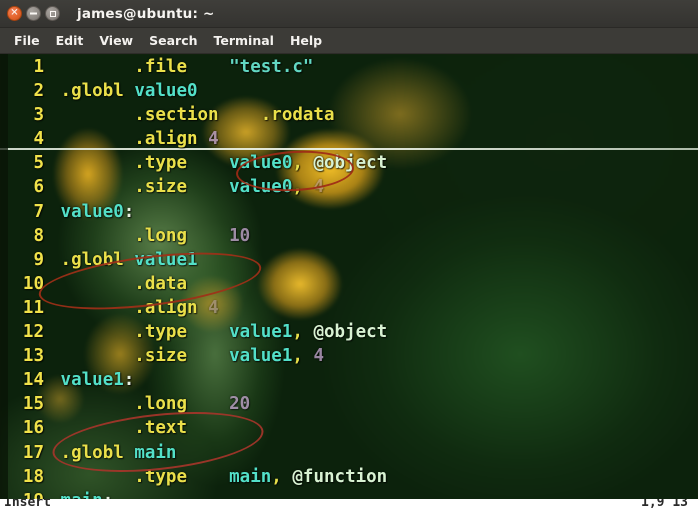 This screenshot has height=517, width=698. I want to click on code-line: 5 .type value0, @object, so click(349, 163).